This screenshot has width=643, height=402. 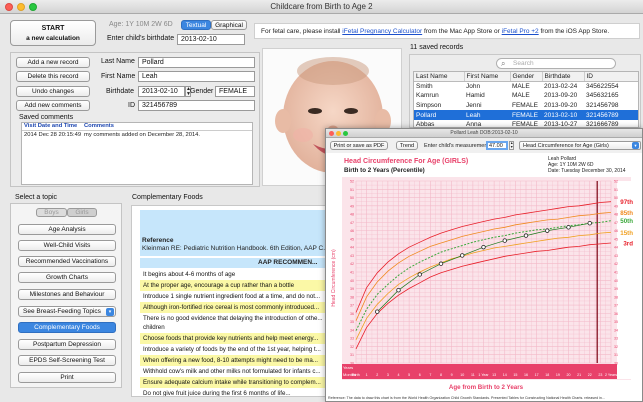 I want to click on minimize-window-button, so click(x=21, y=7).